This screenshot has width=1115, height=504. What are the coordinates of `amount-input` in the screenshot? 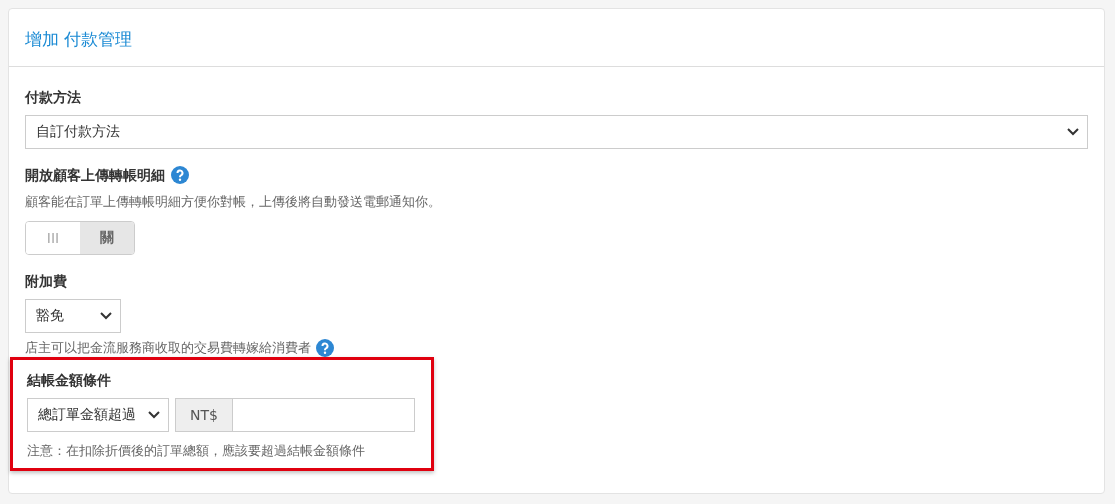 It's located at (324, 415).